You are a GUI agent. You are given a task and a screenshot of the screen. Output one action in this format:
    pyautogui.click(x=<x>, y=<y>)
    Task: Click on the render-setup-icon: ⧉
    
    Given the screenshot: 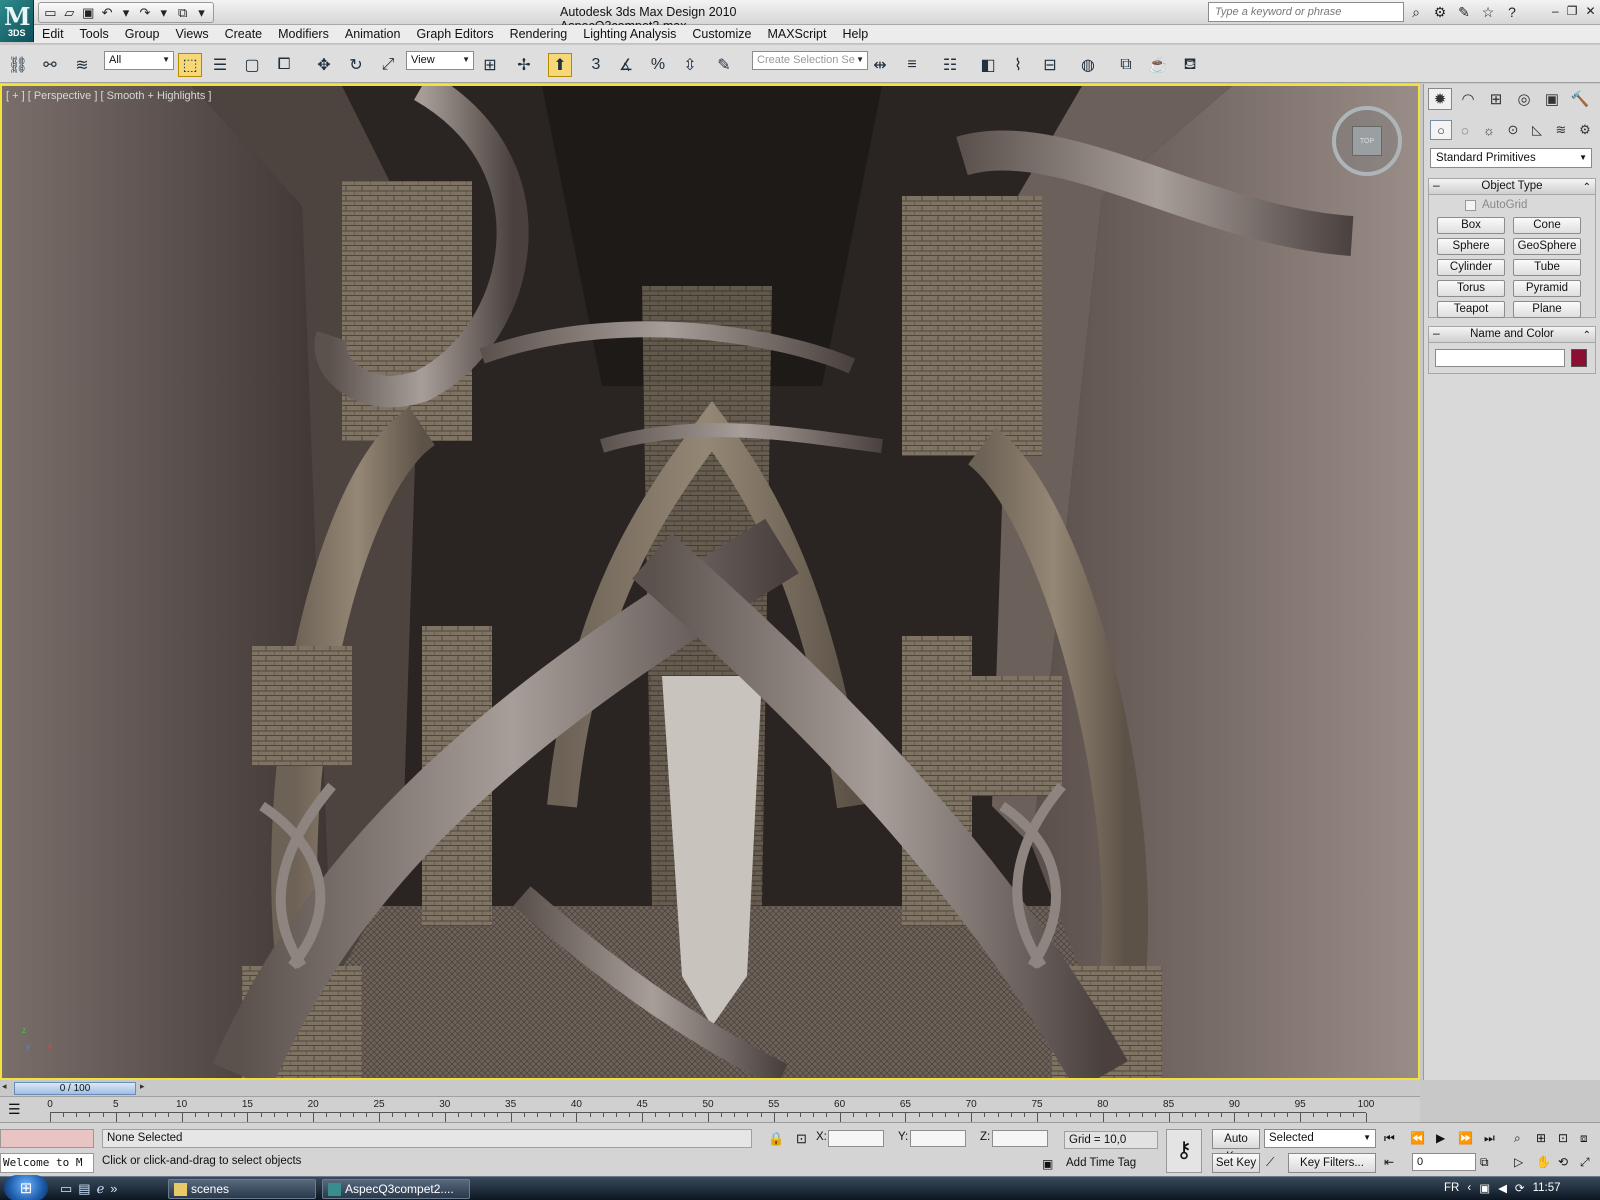 What is the action you would take?
    pyautogui.click(x=1126, y=65)
    